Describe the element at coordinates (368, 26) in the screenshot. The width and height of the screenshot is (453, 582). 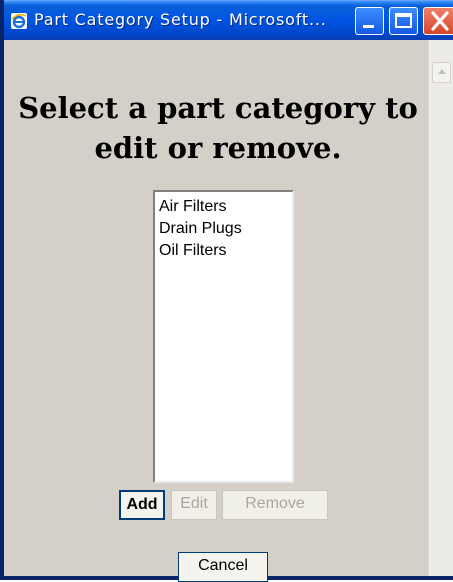
I see `minimize-icon` at that location.